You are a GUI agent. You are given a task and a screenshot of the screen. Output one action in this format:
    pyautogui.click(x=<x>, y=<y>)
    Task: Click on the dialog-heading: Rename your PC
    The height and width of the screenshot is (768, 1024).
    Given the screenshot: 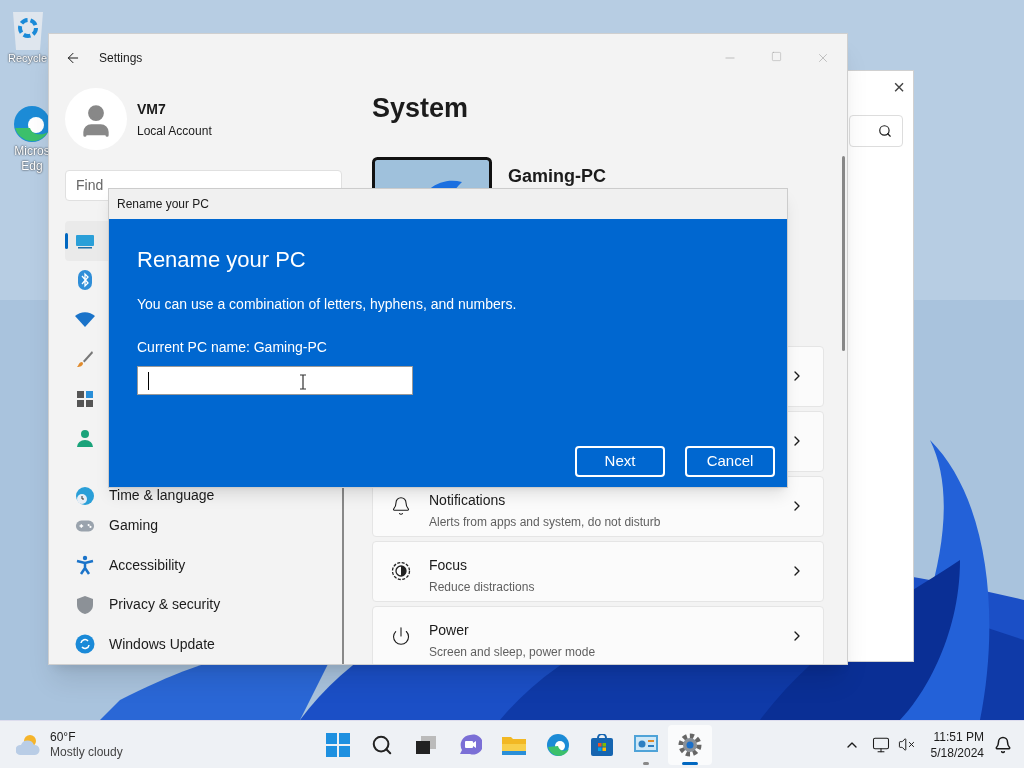 What is the action you would take?
    pyautogui.click(x=222, y=260)
    